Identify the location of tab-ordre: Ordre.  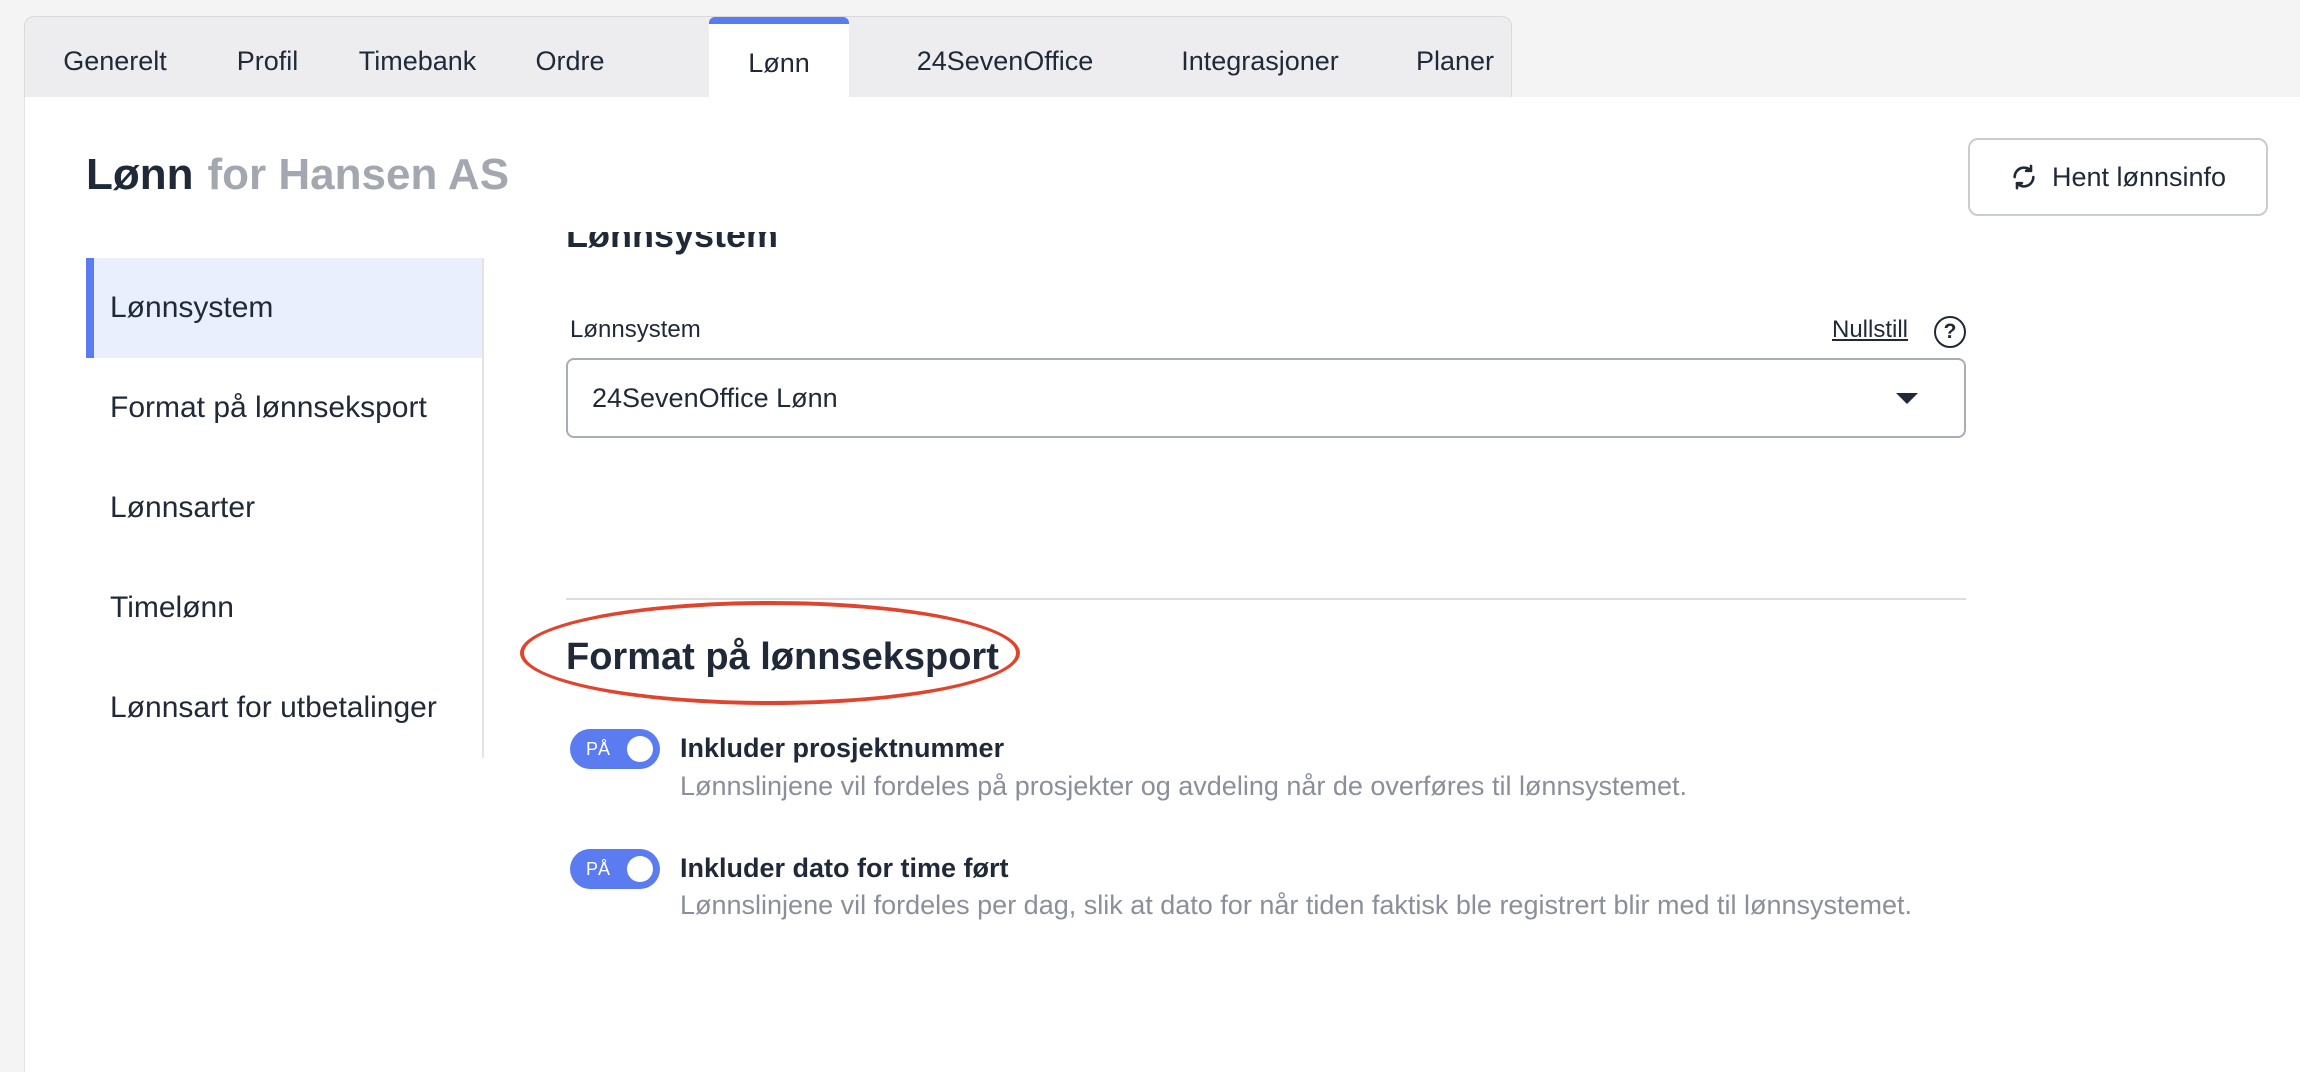
(570, 58).